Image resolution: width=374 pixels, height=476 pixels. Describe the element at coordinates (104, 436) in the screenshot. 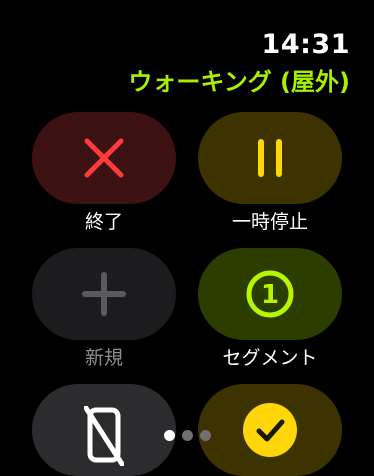

I see `water-lock-phone-icon` at that location.